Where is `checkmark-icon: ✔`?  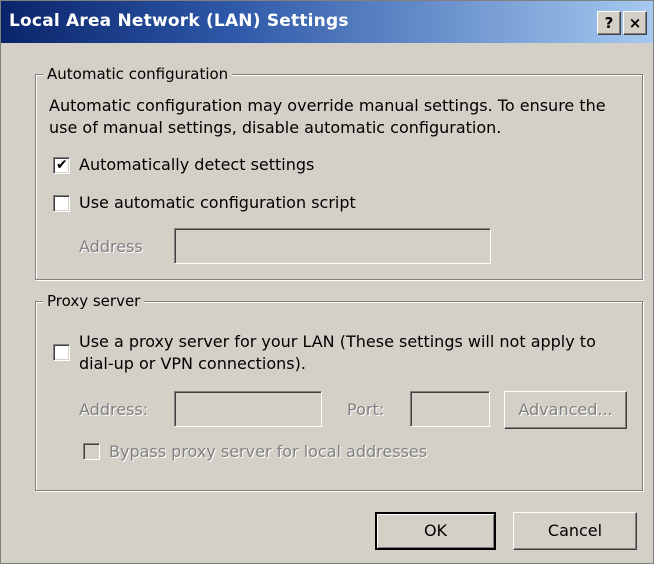
checkmark-icon: ✔ is located at coordinates (62, 165).